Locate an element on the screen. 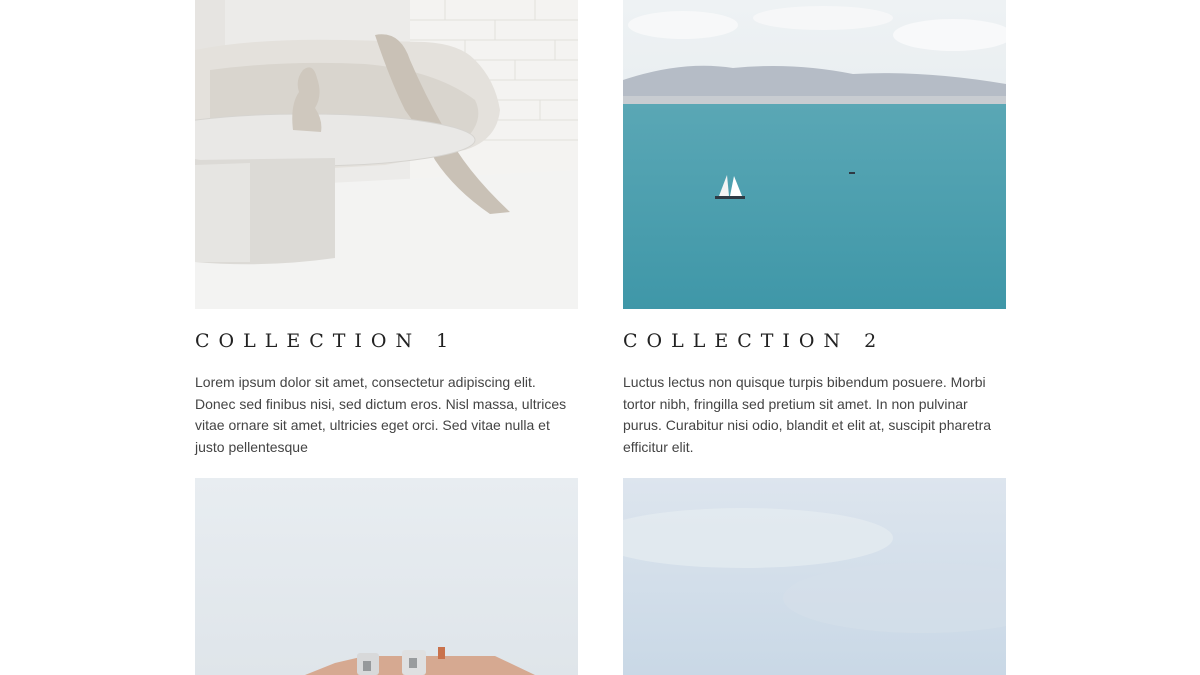 The width and height of the screenshot is (1200, 675). sky-photo is located at coordinates (814, 576).